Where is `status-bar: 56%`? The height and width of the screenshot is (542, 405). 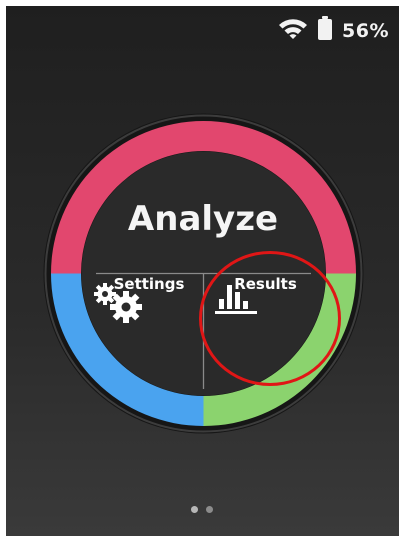
status-bar: 56% is located at coordinates (333, 30).